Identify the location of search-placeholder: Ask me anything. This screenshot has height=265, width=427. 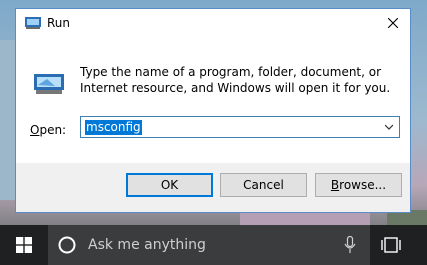
(147, 245).